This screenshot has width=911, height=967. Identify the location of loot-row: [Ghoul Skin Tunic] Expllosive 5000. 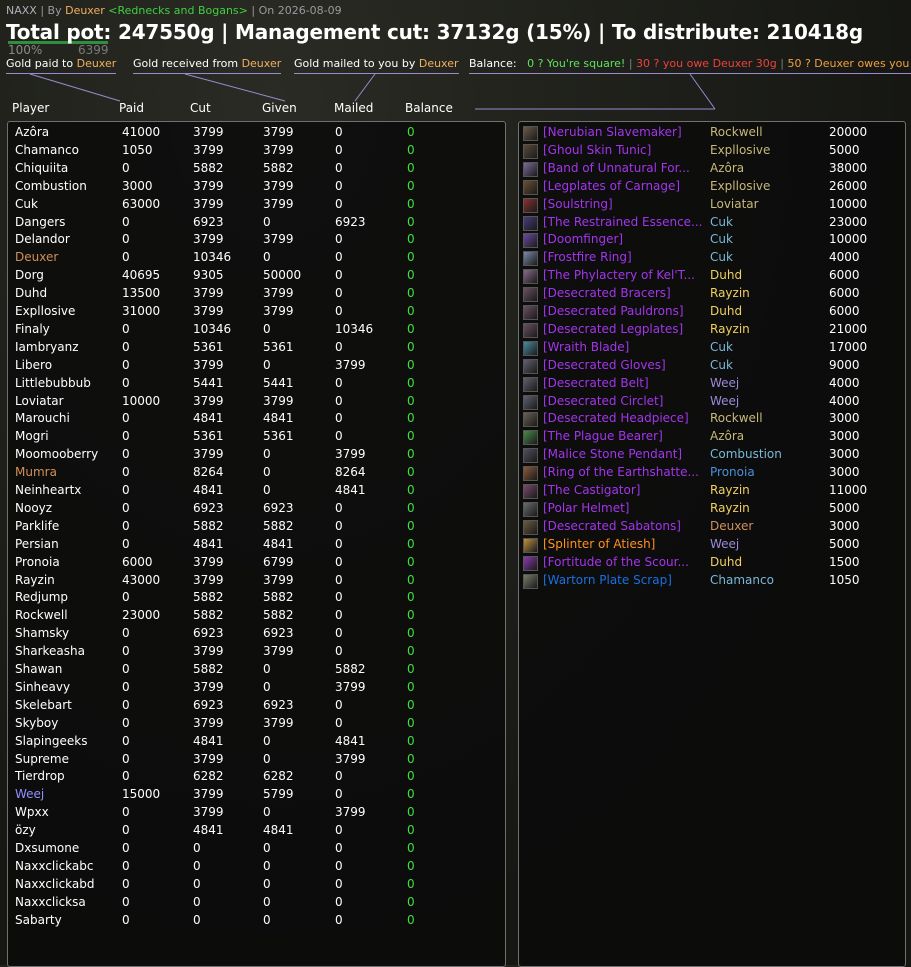
(712, 152).